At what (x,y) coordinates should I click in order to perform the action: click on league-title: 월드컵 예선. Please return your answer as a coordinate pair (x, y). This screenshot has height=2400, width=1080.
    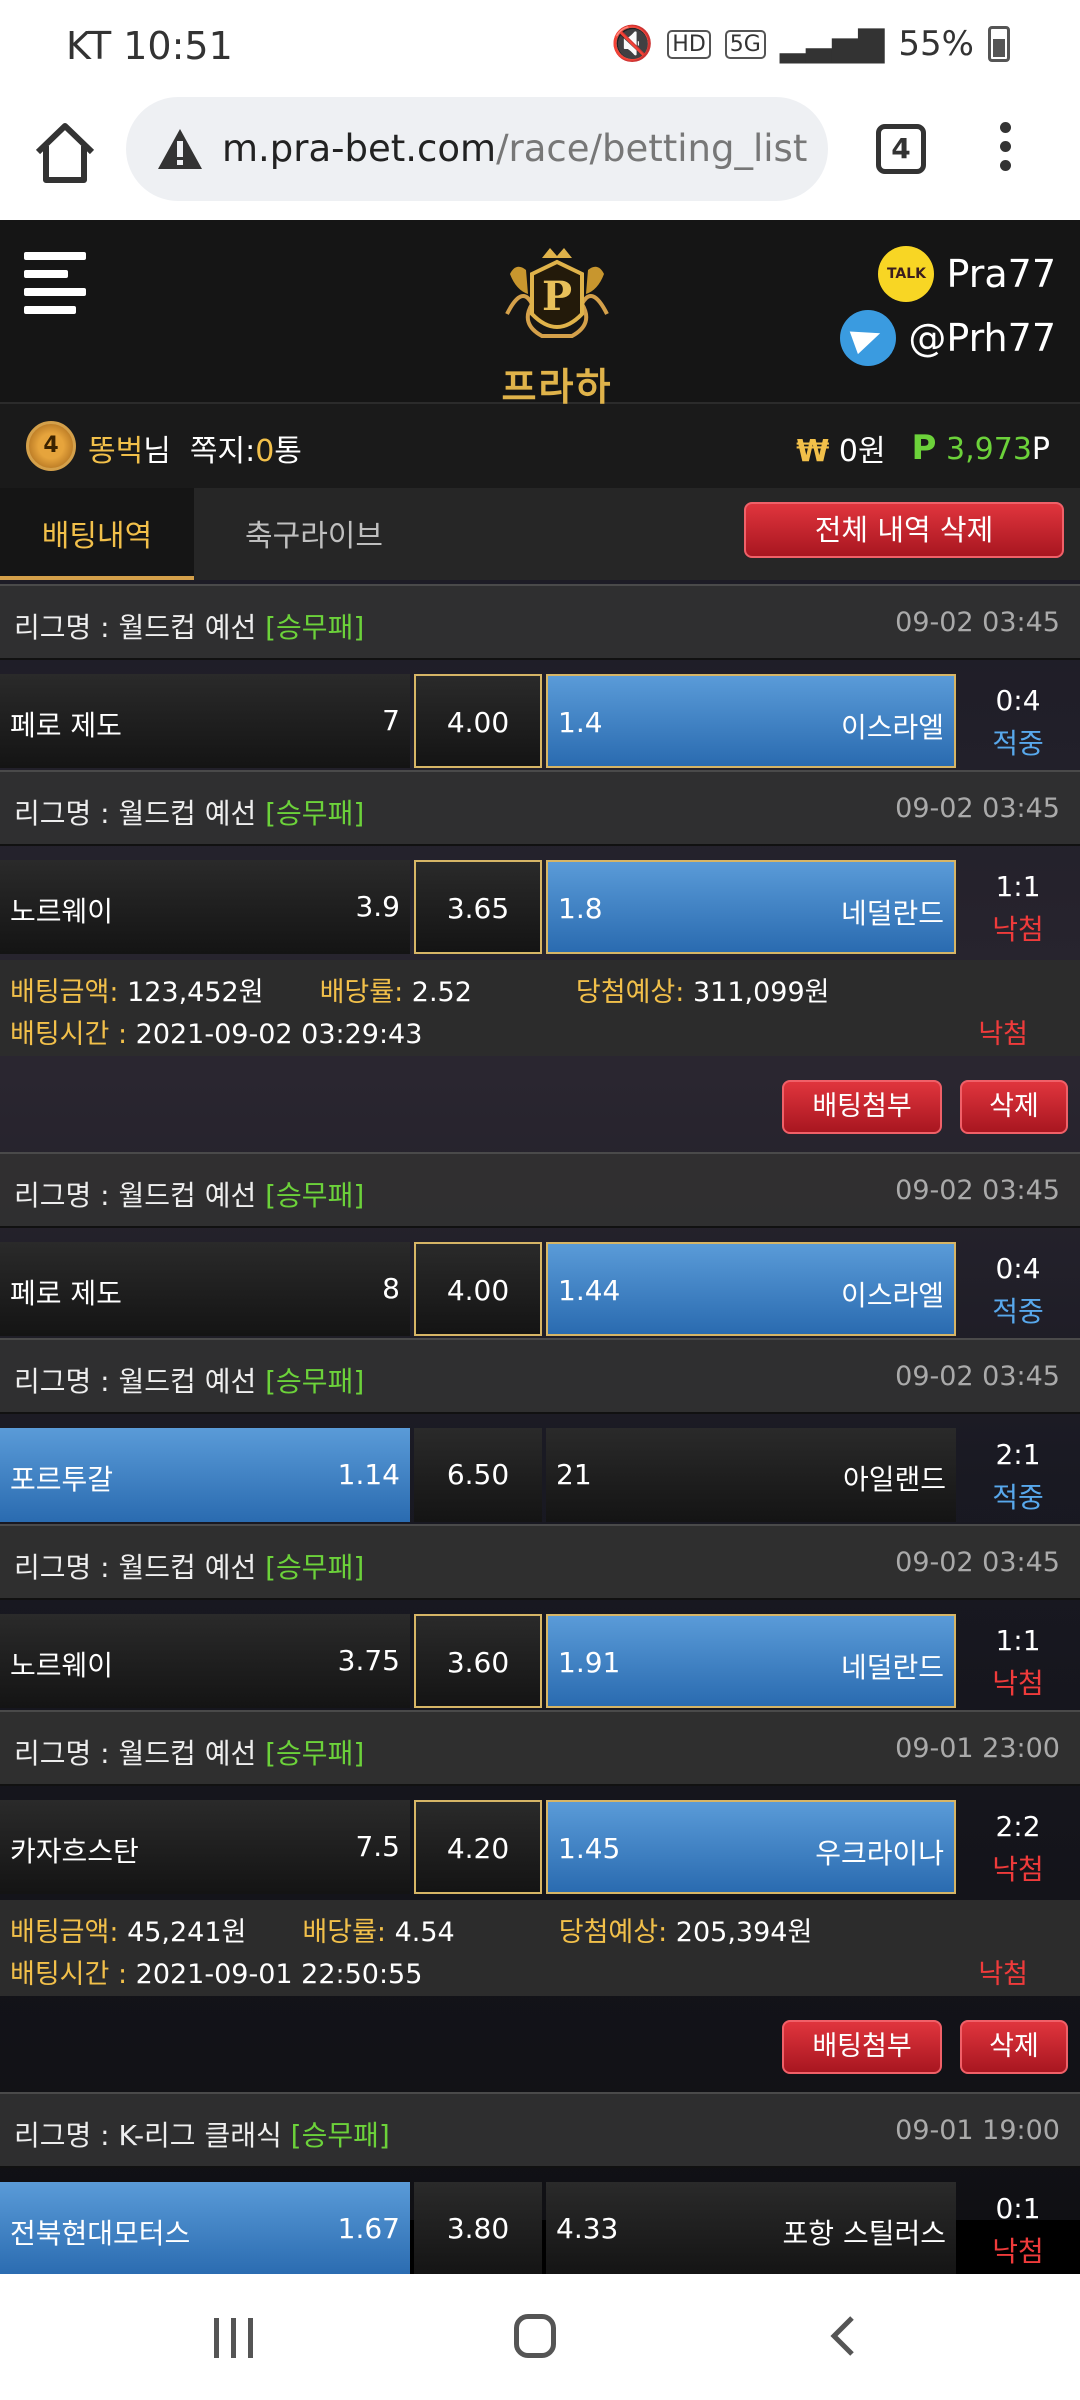
    Looking at the image, I should click on (187, 1195).